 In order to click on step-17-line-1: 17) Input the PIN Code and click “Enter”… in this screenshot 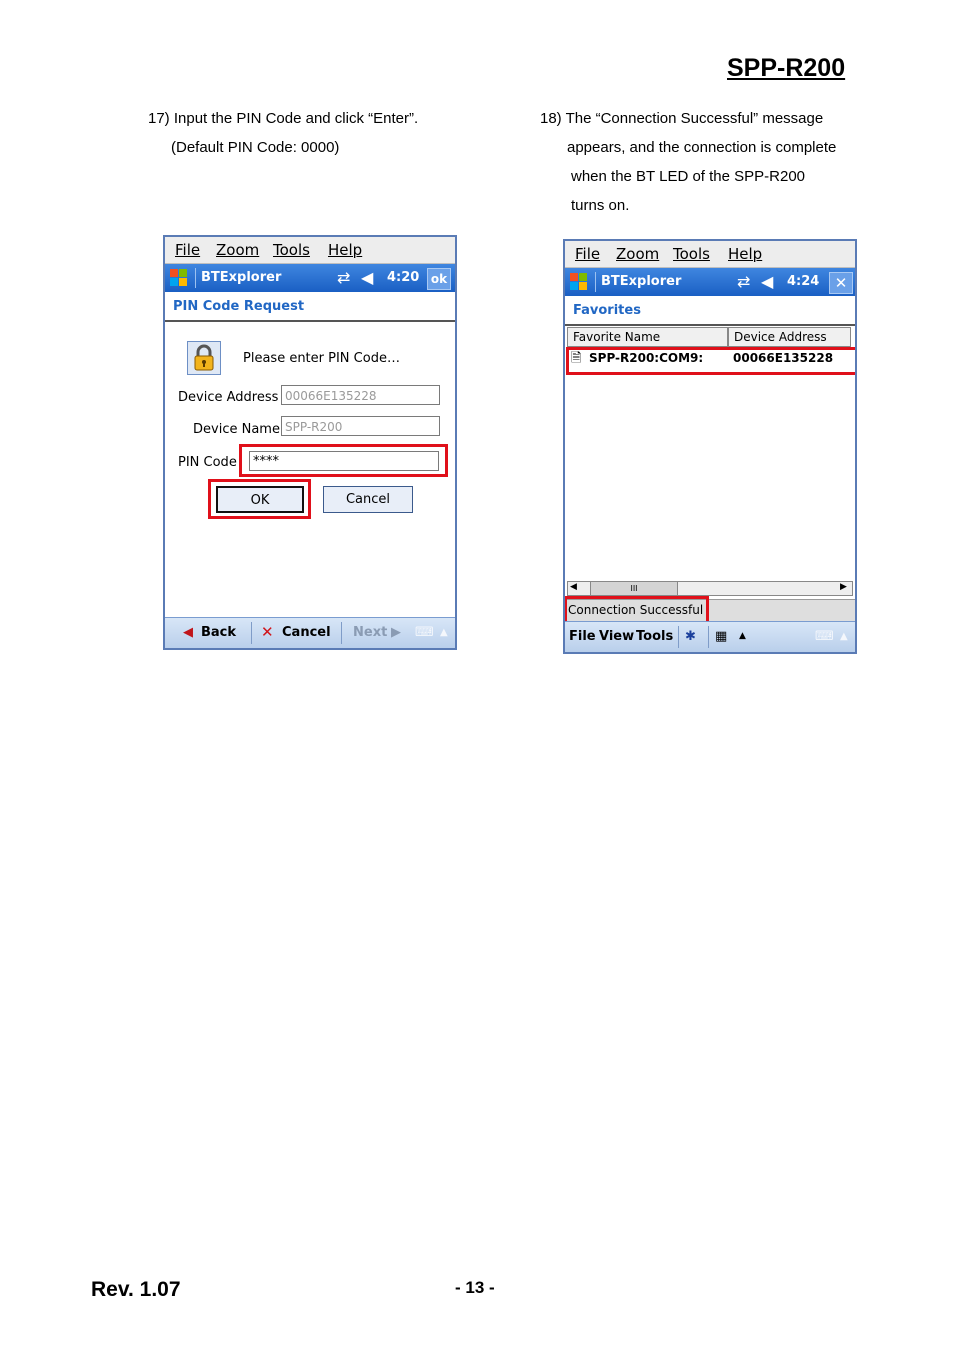, I will do `click(283, 118)`.